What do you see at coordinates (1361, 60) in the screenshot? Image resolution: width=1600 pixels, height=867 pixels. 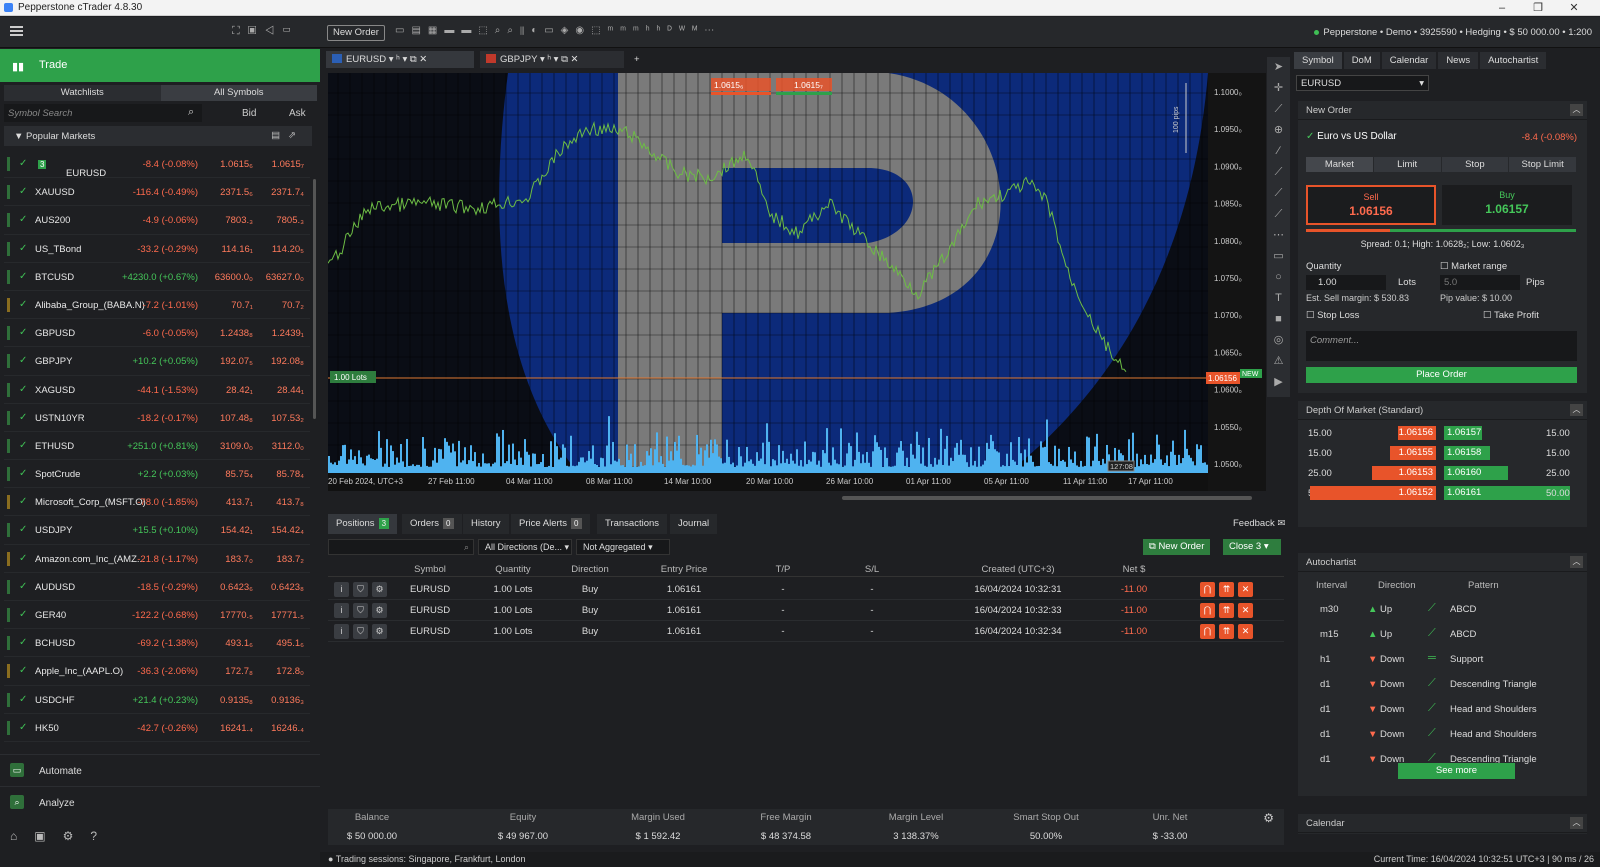 I see `tab-dom: DoM` at bounding box center [1361, 60].